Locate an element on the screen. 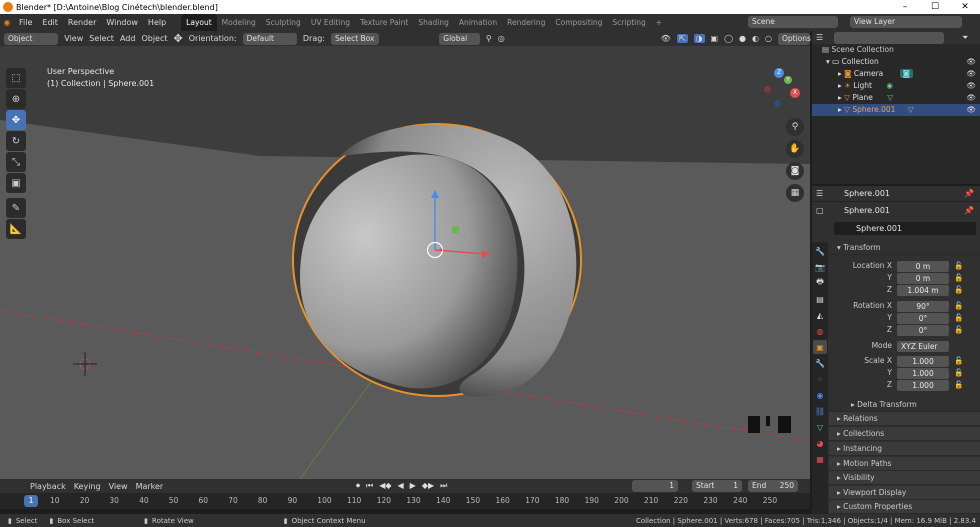 Image resolution: width=980 pixels, height=527 pixels. rotation-z-field: 0° is located at coordinates (923, 330).